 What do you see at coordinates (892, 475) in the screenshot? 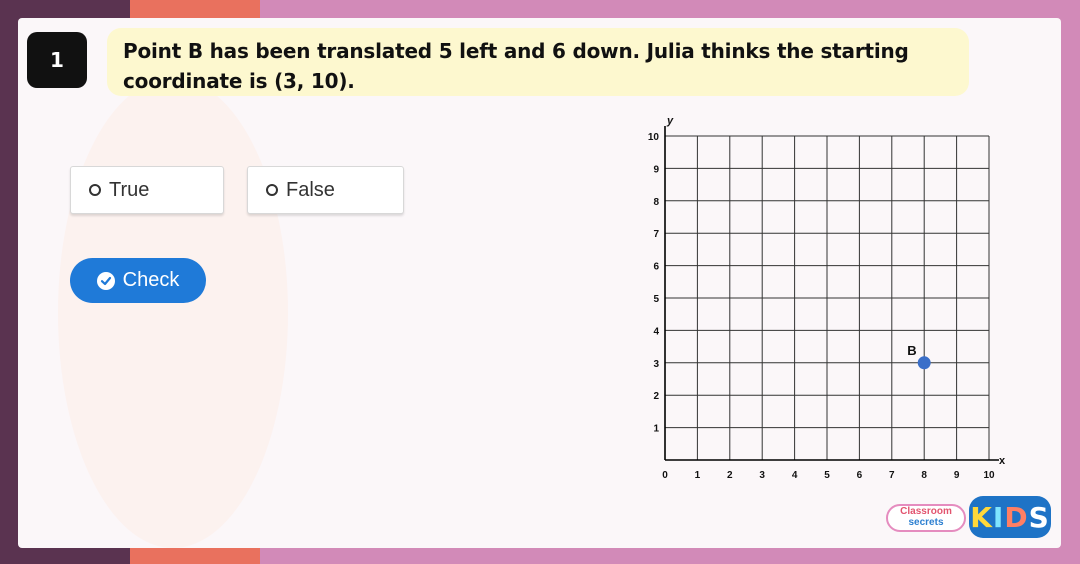
I see `x-tick-label: 7` at bounding box center [892, 475].